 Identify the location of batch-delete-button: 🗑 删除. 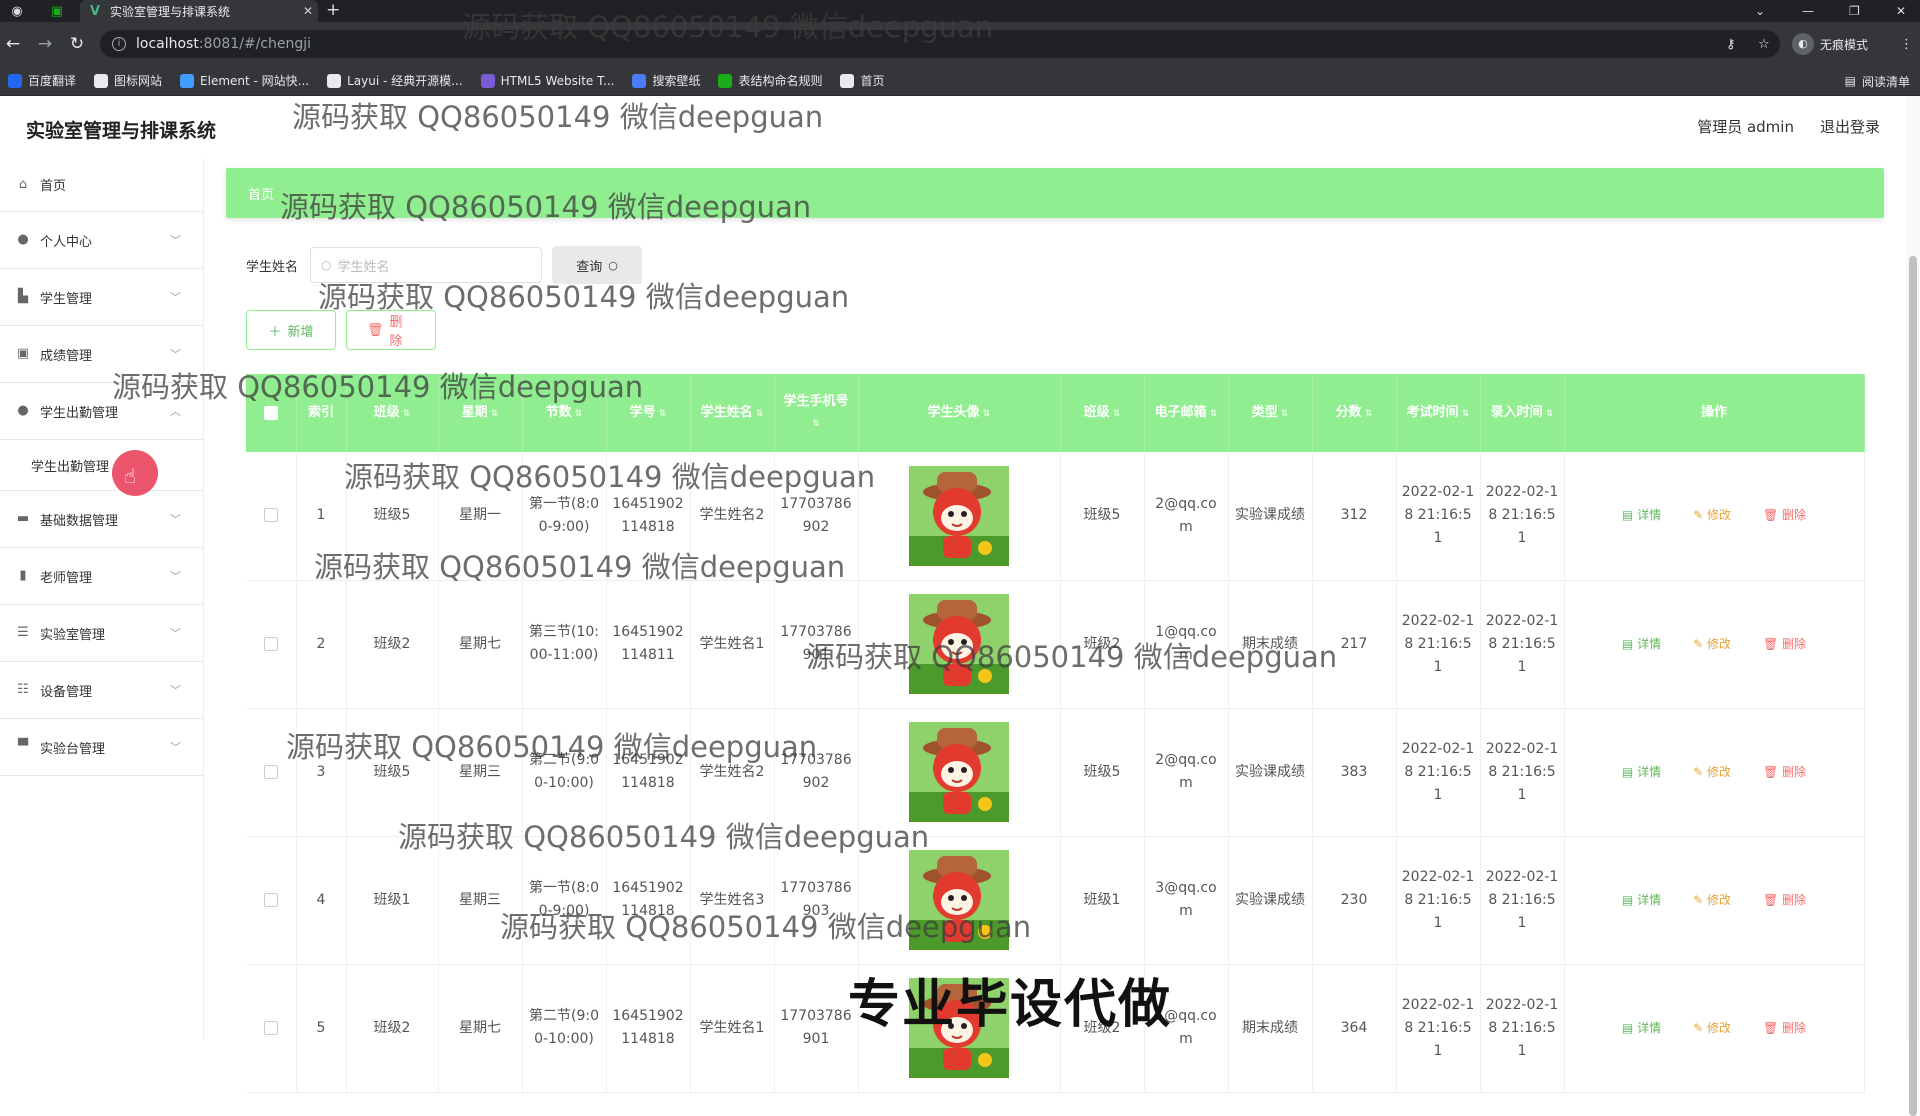
(391, 330).